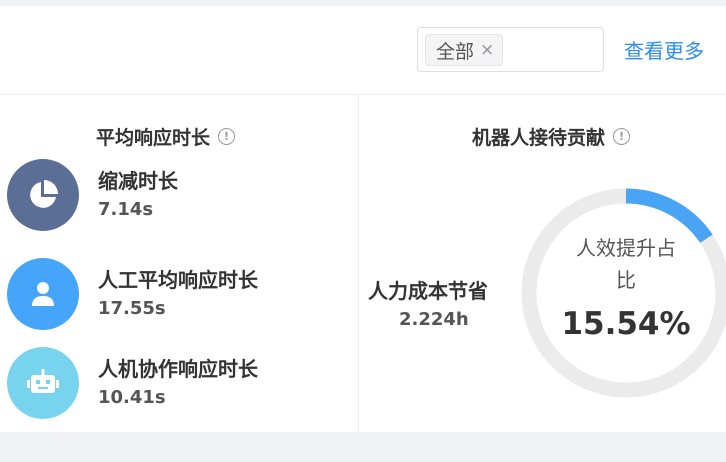 This screenshot has height=462, width=726. I want to click on metric-value: 10.41s, so click(132, 397).